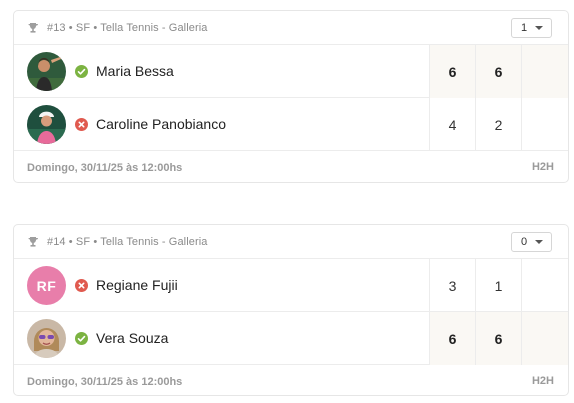 The height and width of the screenshot is (403, 574). Describe the element at coordinates (453, 285) in the screenshot. I see `set-score: 3` at that location.